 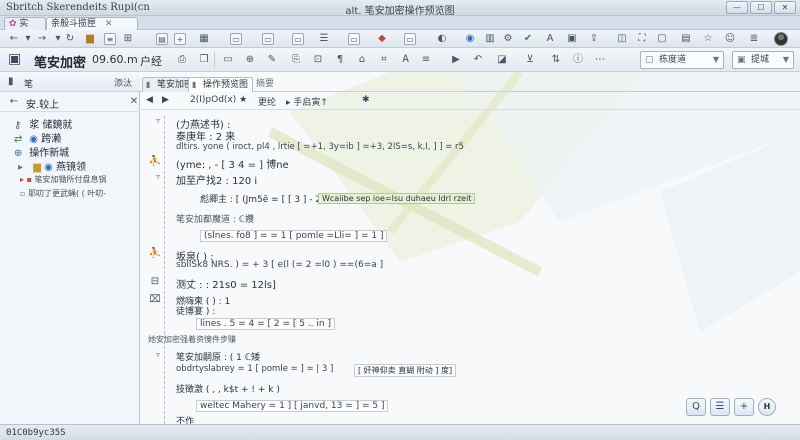 I want to click on editor-mode: 更纶, so click(x=267, y=101).